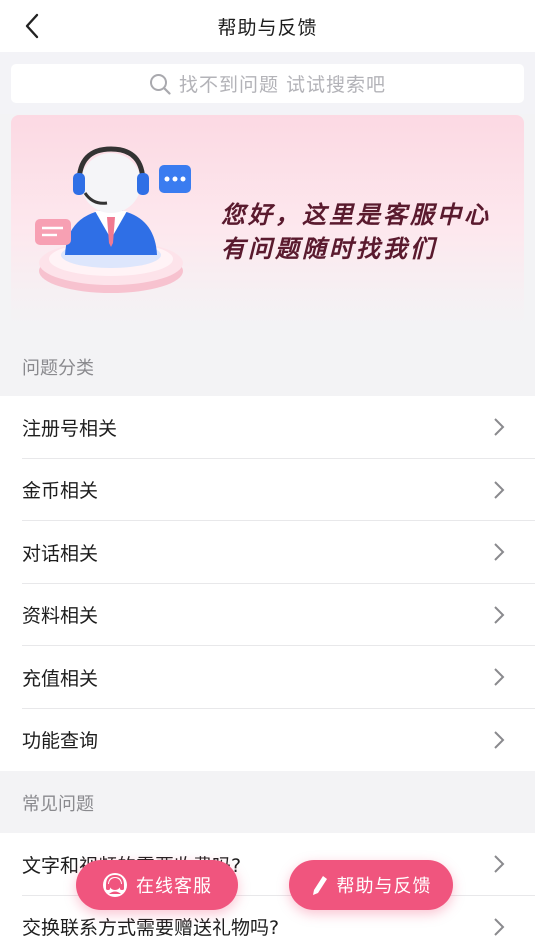 The height and width of the screenshot is (951, 535). Describe the element at coordinates (267, 490) in the screenshot. I see `category-item-coins: 金币相关` at that location.